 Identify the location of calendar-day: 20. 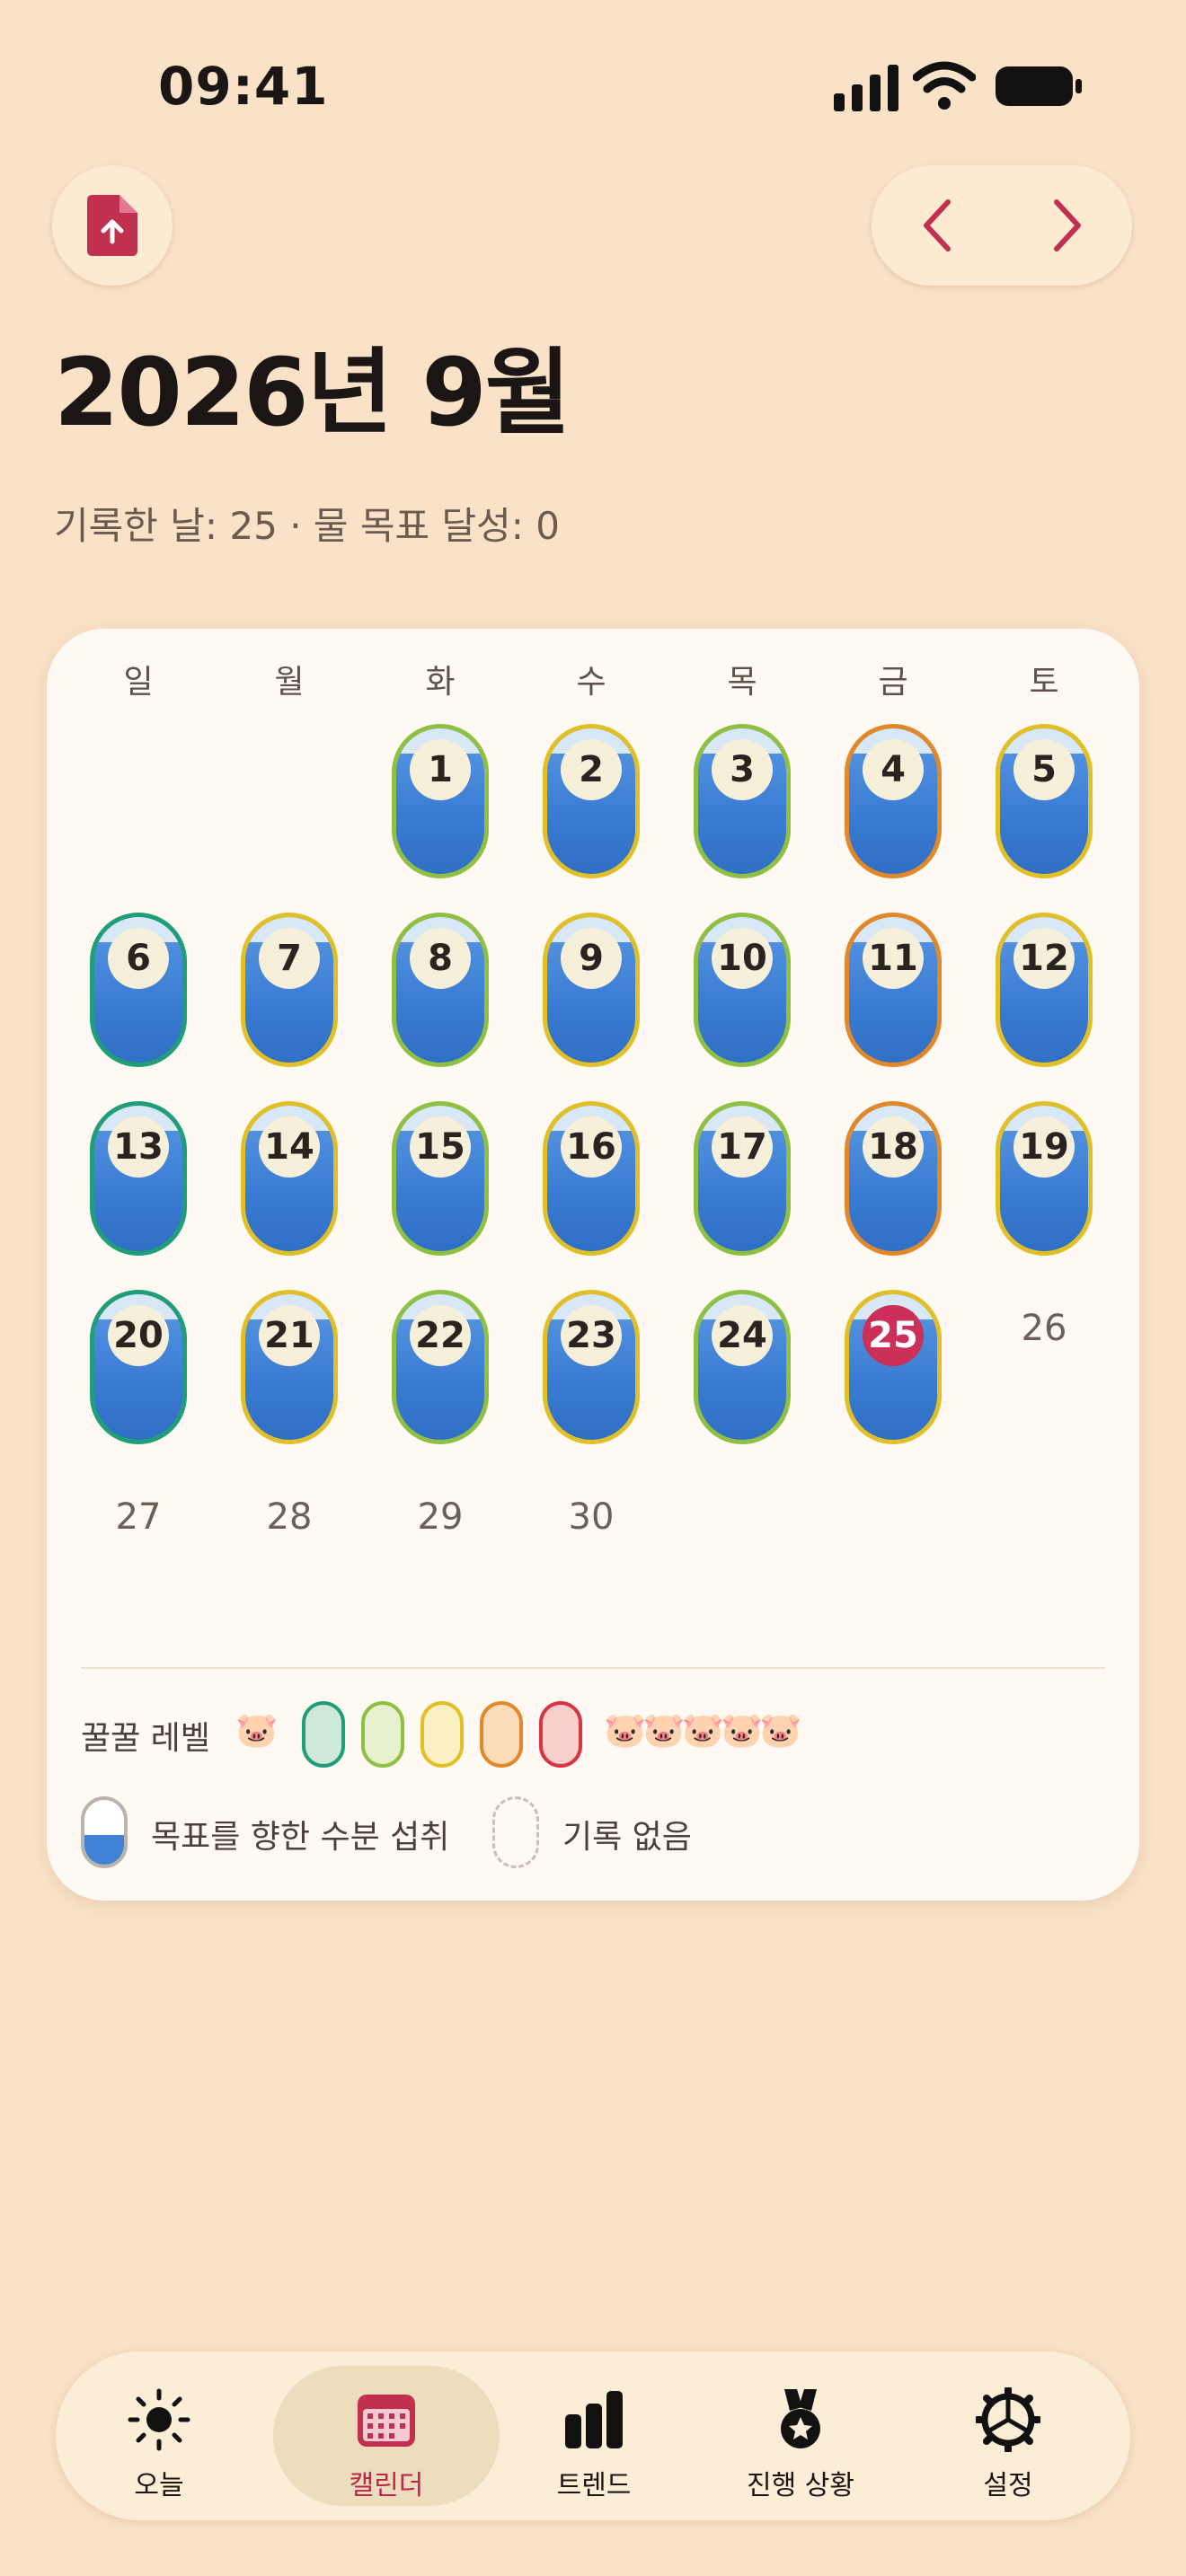
(138, 1370).